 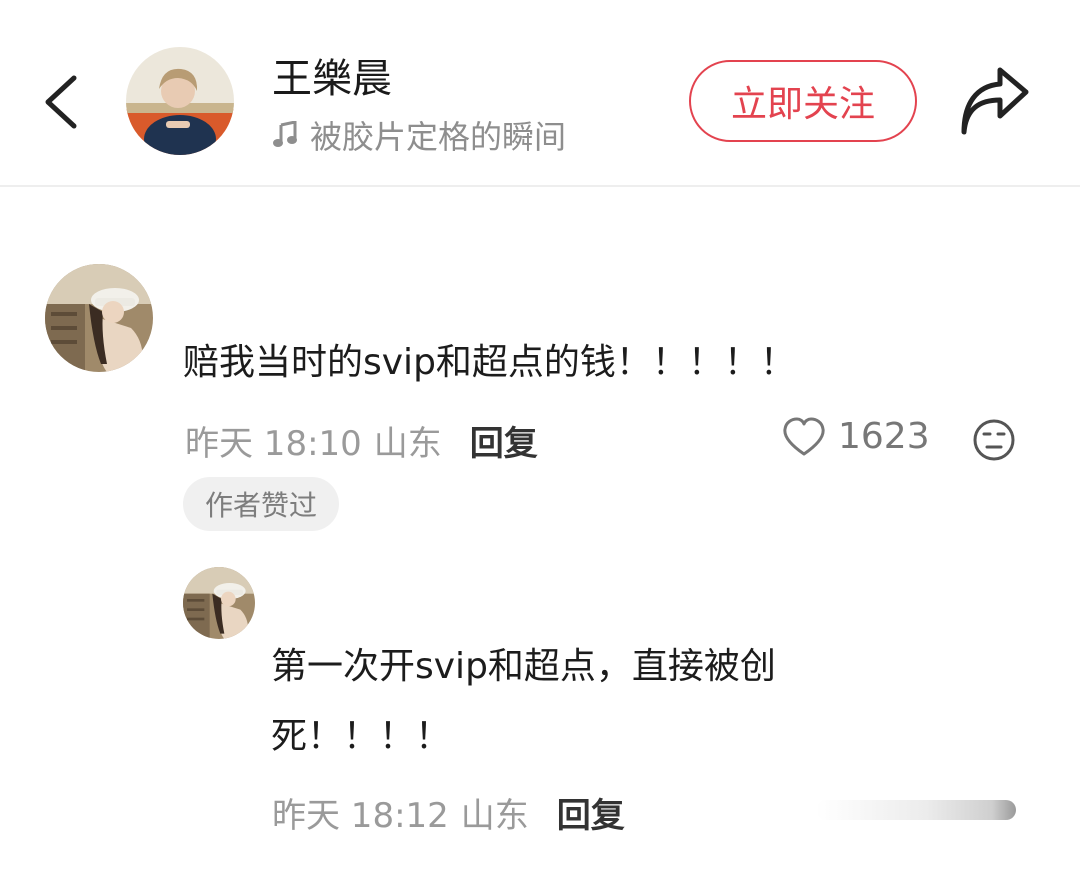 I want to click on author-liked-badge: 作者赞过, so click(x=261, y=504).